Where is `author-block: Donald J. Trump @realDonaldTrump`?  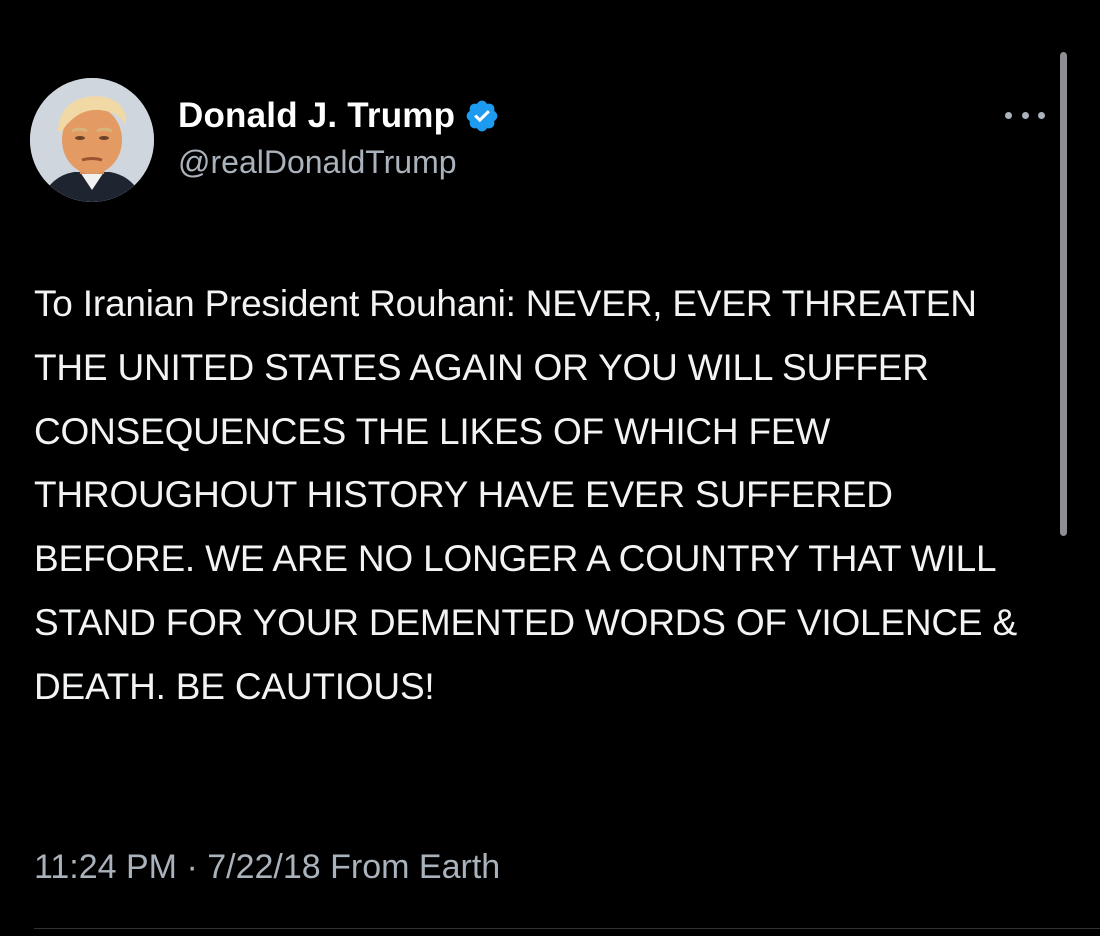 author-block: Donald J. Trump @realDonaldTrump is located at coordinates (339, 137).